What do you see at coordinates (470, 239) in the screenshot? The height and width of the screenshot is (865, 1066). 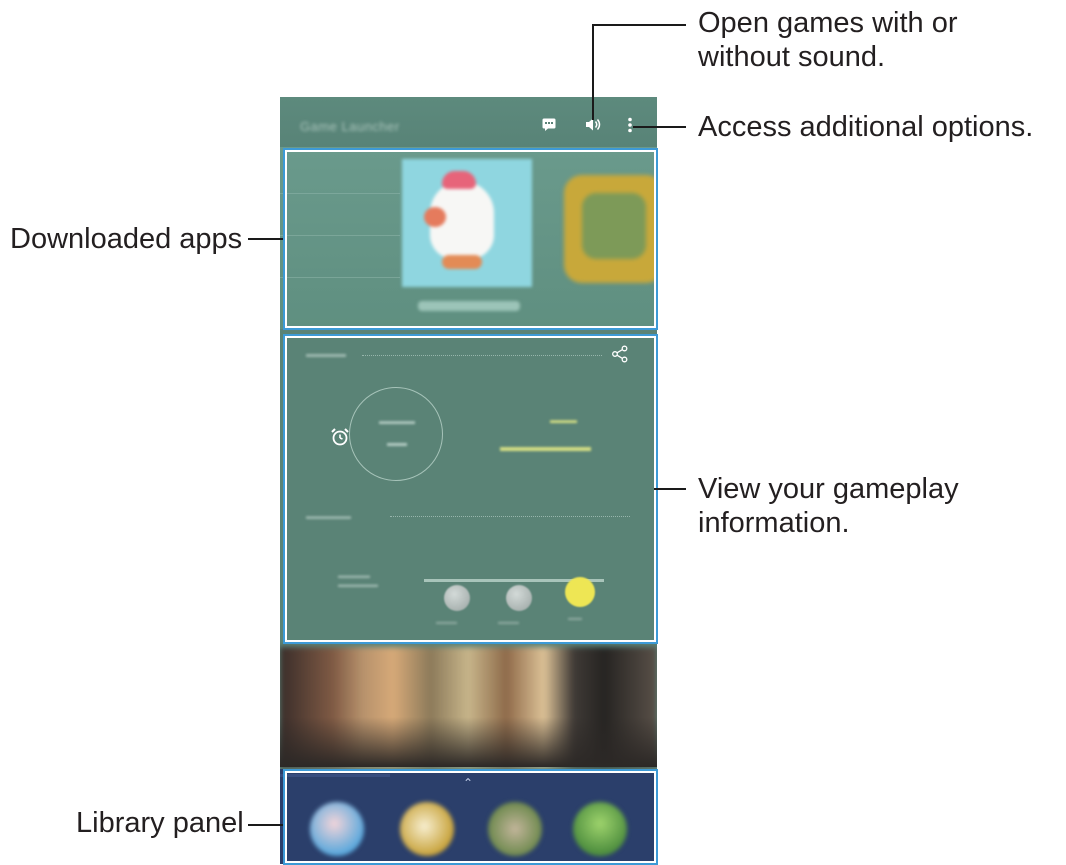 I see `downloaded-apps-highlight` at bounding box center [470, 239].